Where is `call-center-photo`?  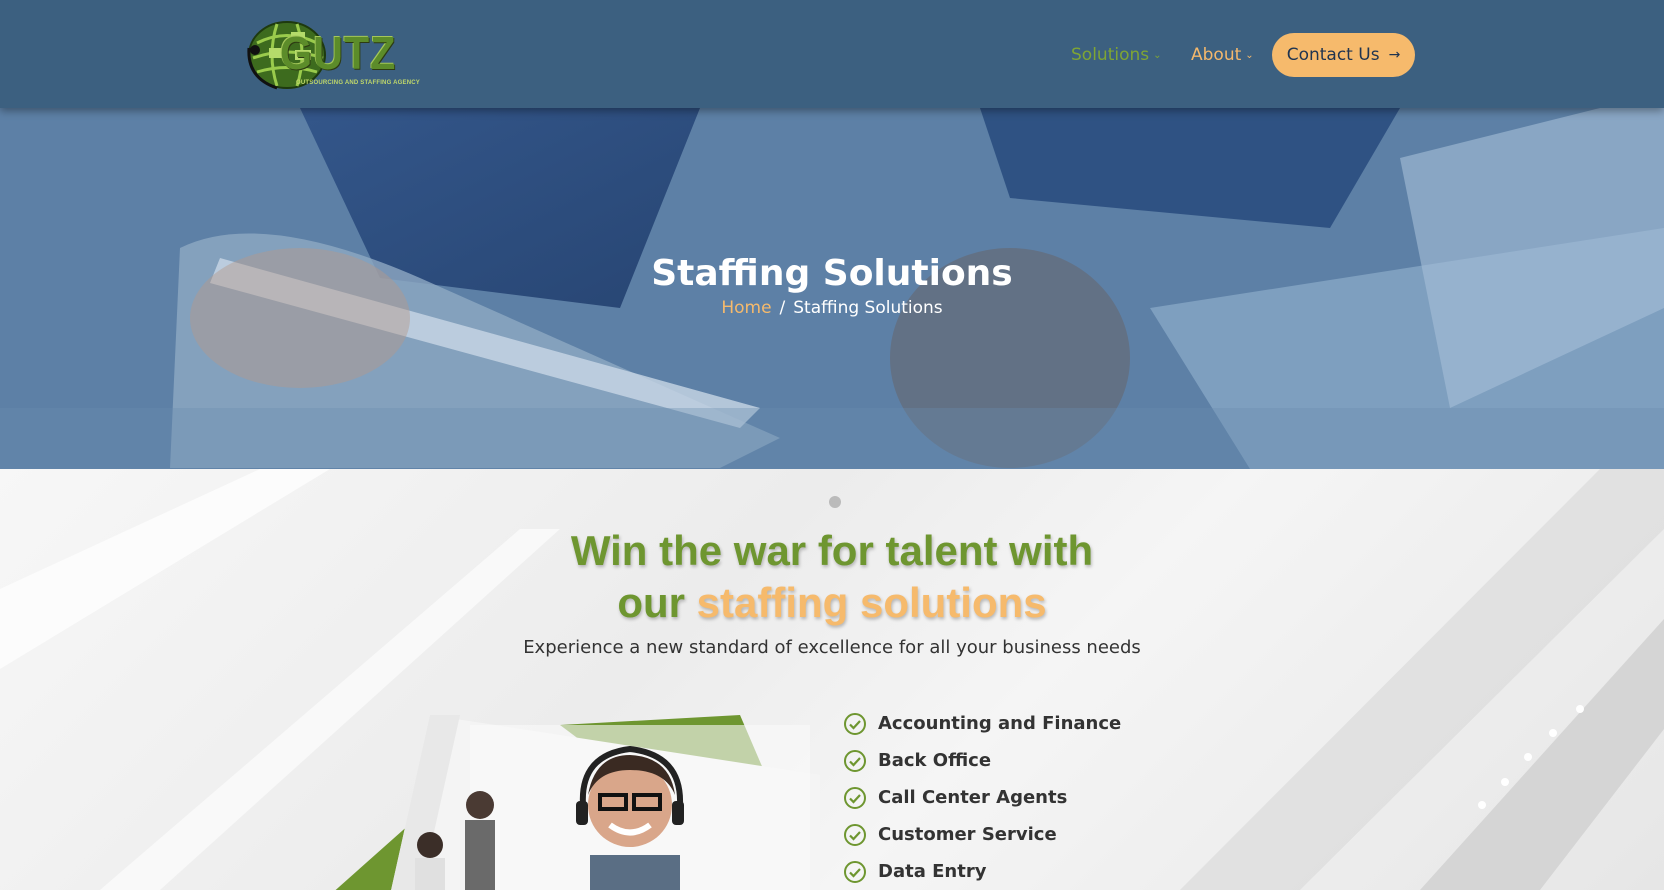 call-center-photo is located at coordinates (590, 802).